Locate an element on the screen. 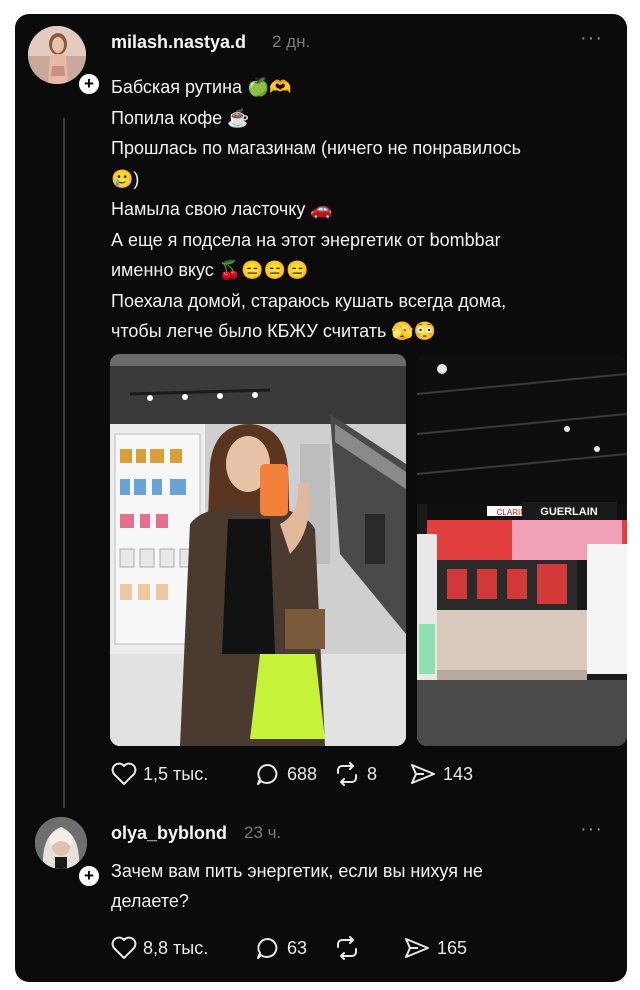  reply-share-count: 165 is located at coordinates (452, 947).